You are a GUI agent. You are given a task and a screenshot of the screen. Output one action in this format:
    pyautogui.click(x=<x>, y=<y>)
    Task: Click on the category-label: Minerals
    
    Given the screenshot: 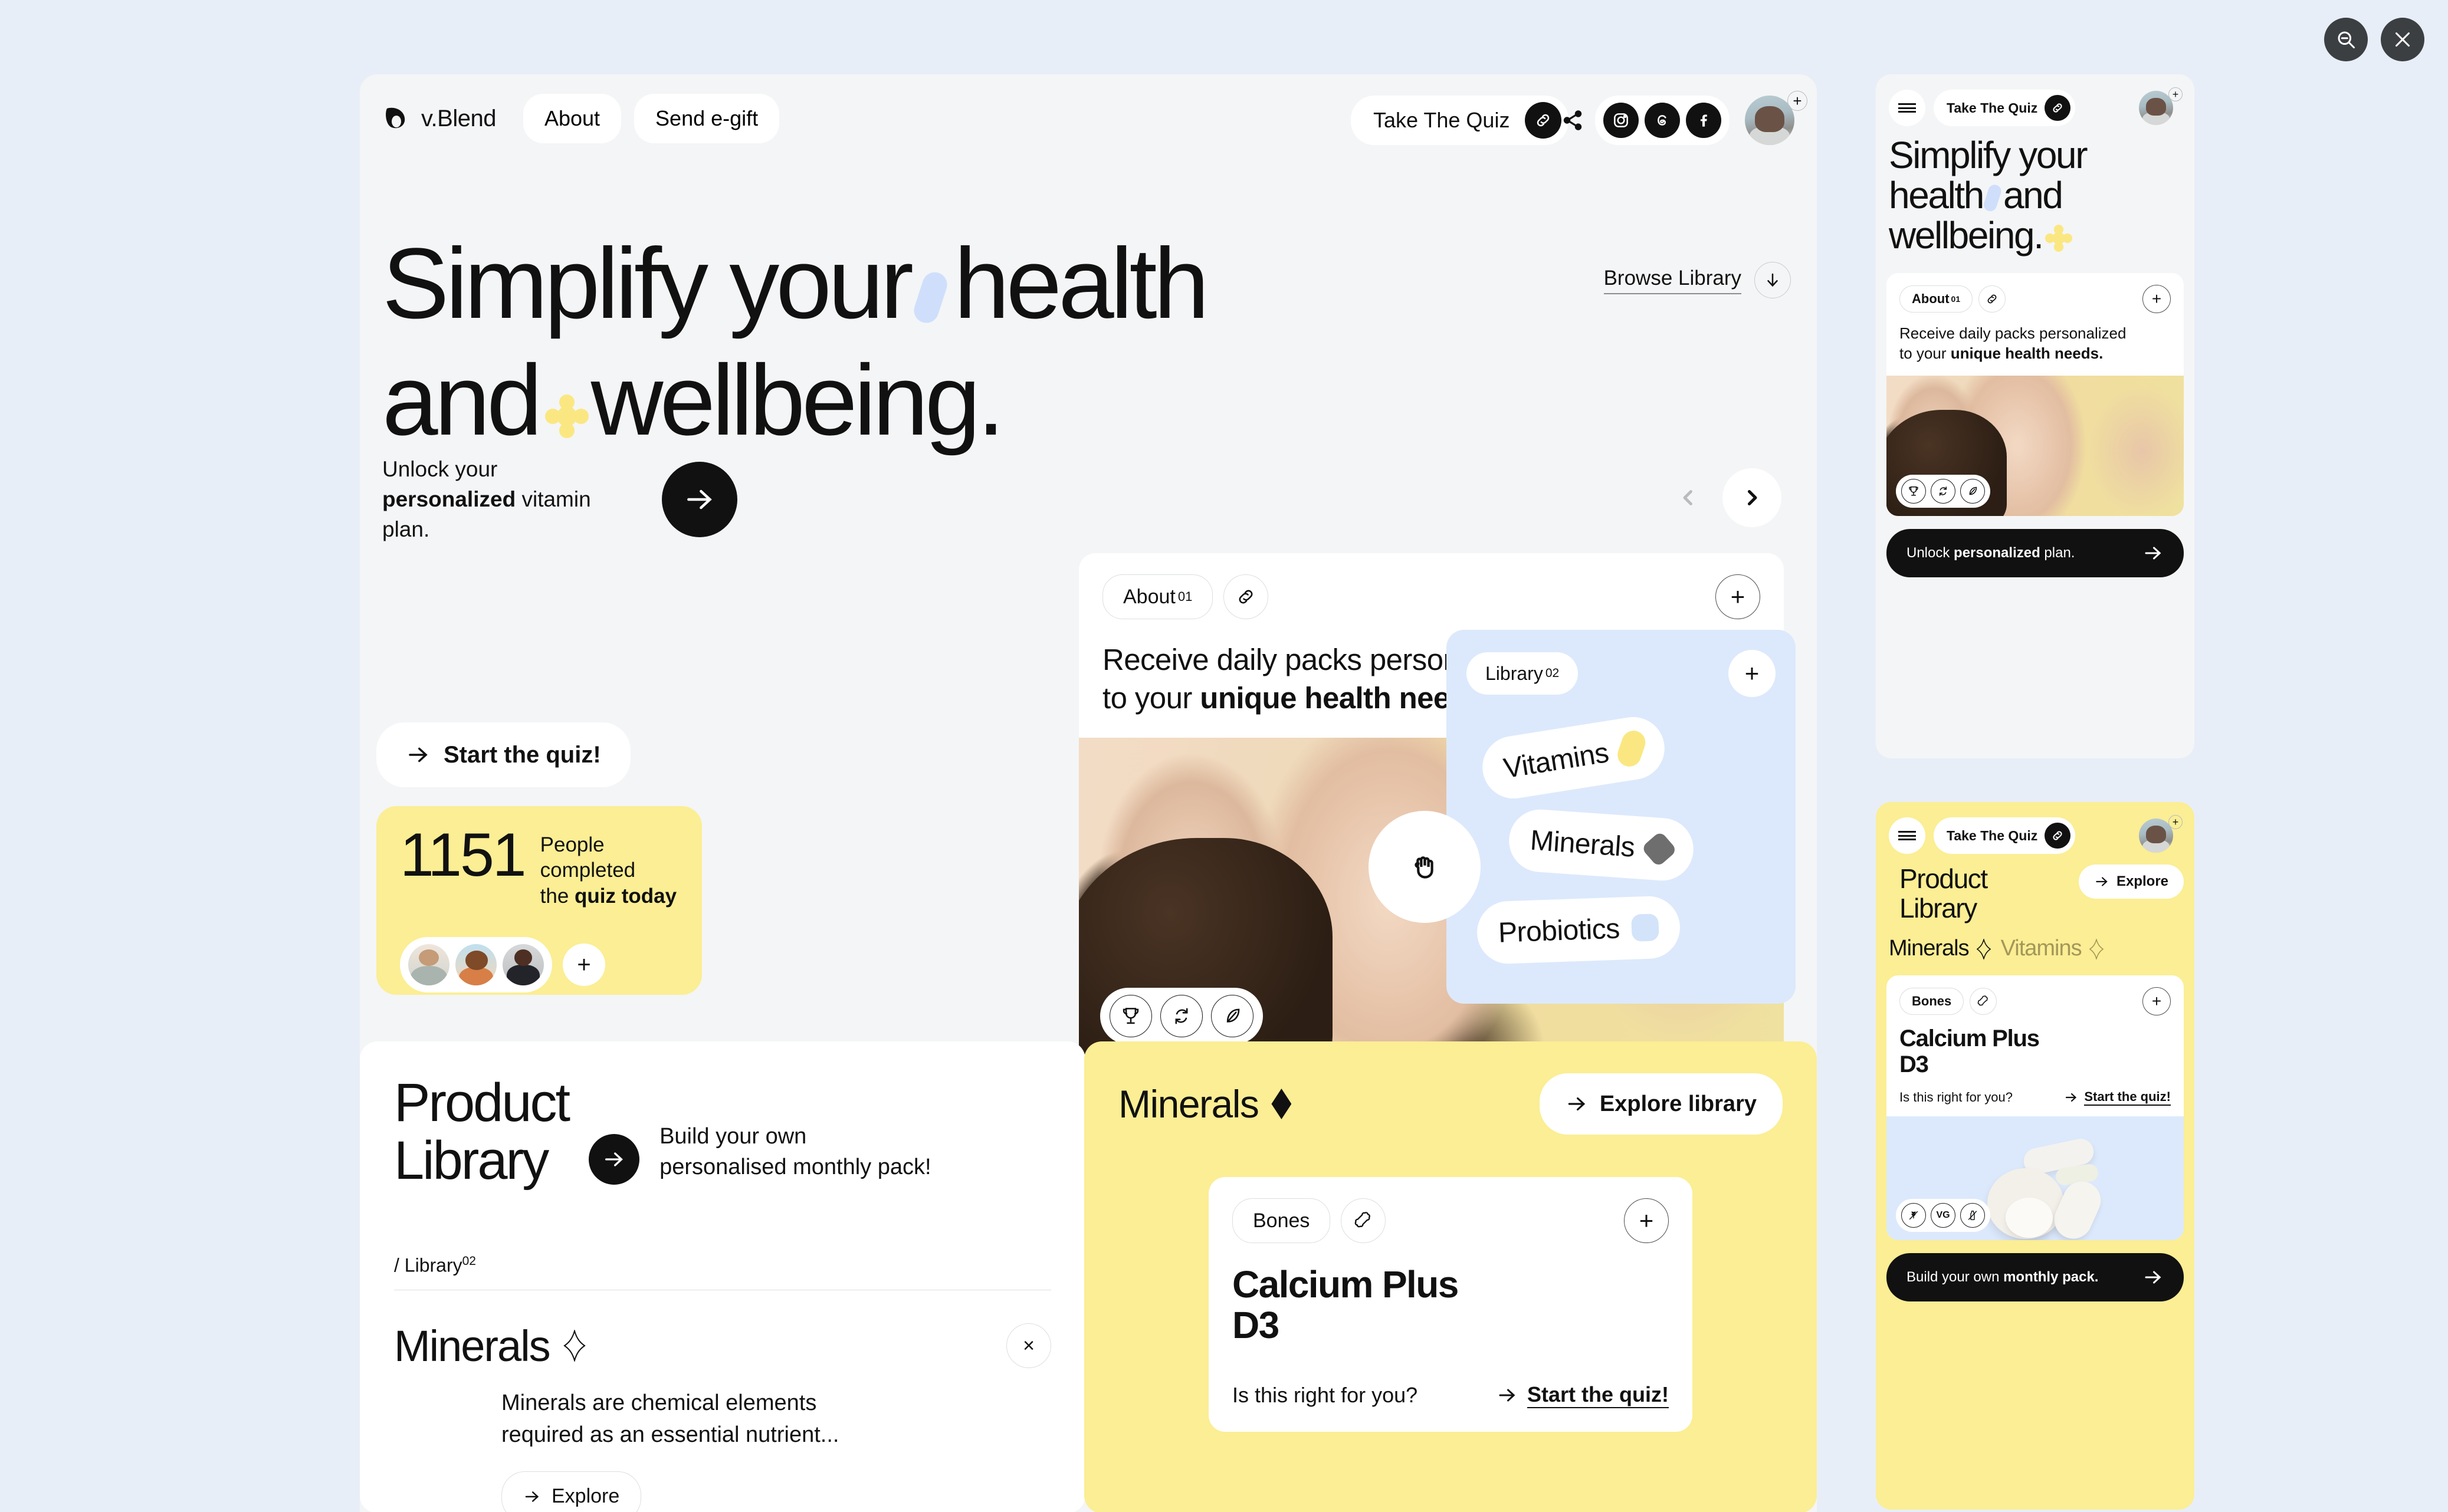 What is the action you would take?
    pyautogui.click(x=1582, y=843)
    